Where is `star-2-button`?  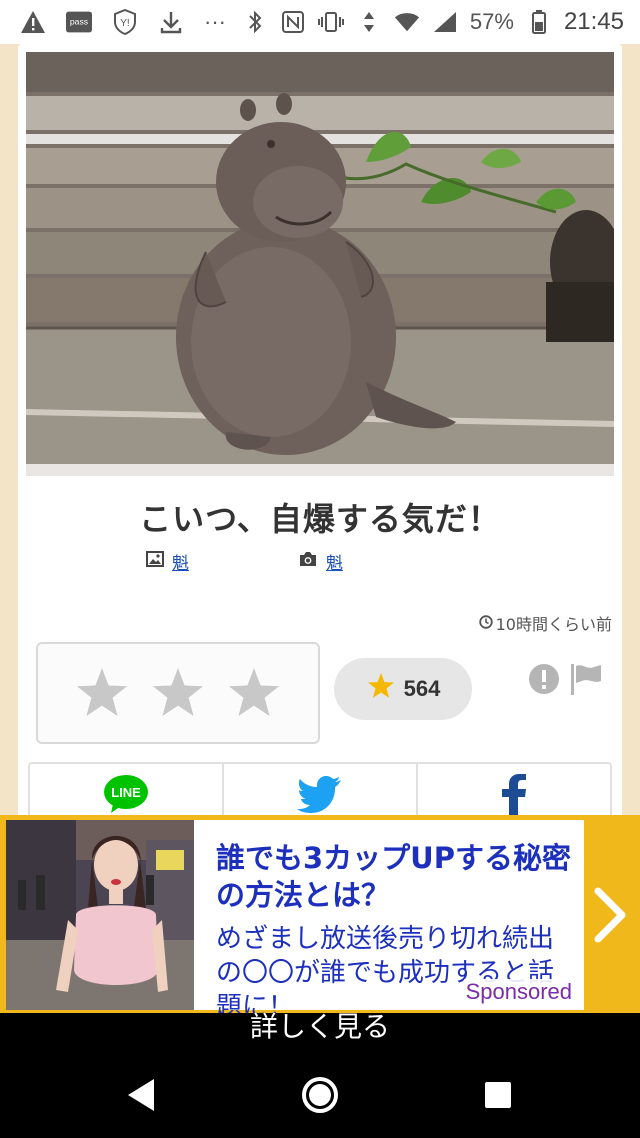
star-2-button is located at coordinates (178, 693).